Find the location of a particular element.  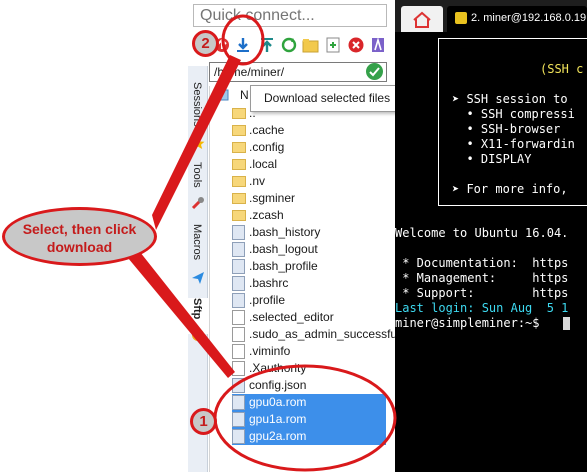

file-row: .local is located at coordinates (309, 164).